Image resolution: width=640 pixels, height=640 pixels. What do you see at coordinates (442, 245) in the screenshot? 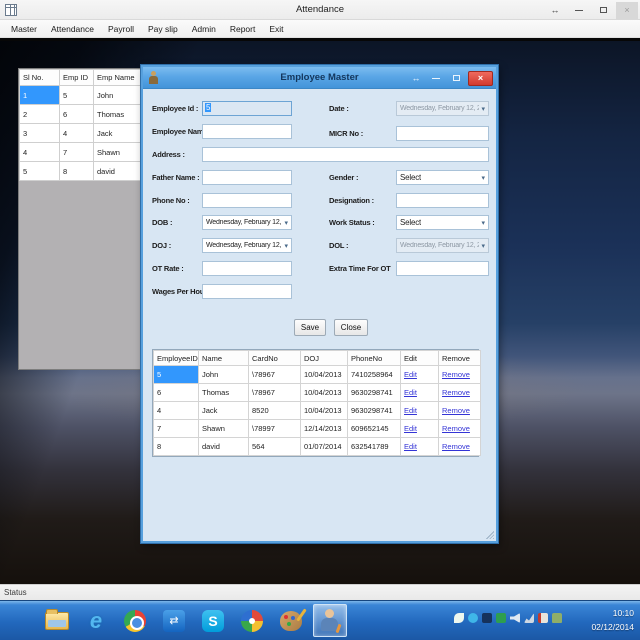
I see `dol-picker: Wednesday, February 12, 2014 ▾` at bounding box center [442, 245].